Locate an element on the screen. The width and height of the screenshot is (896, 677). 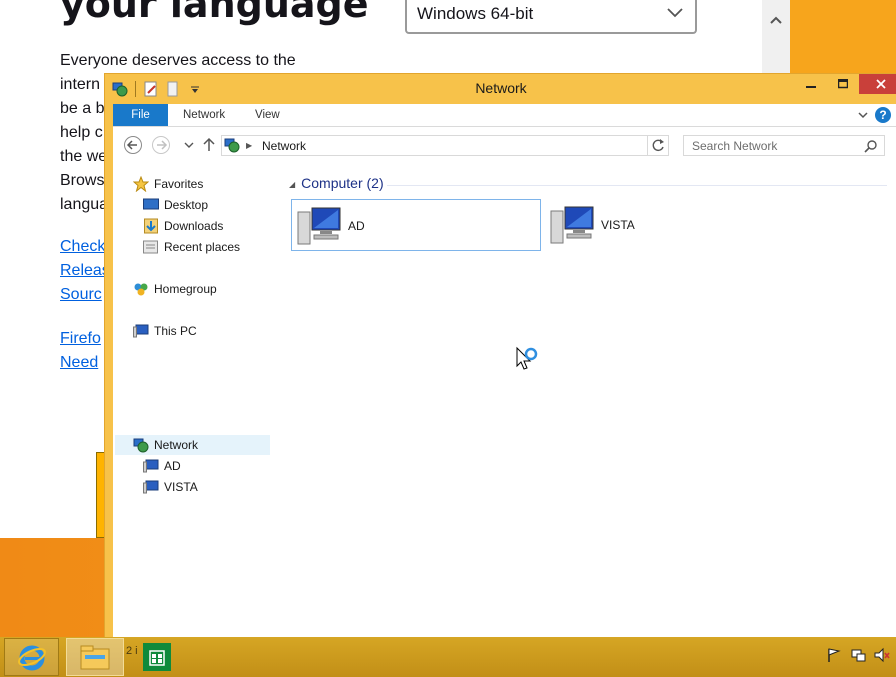
background-link: Releas is located at coordinates (85, 271).